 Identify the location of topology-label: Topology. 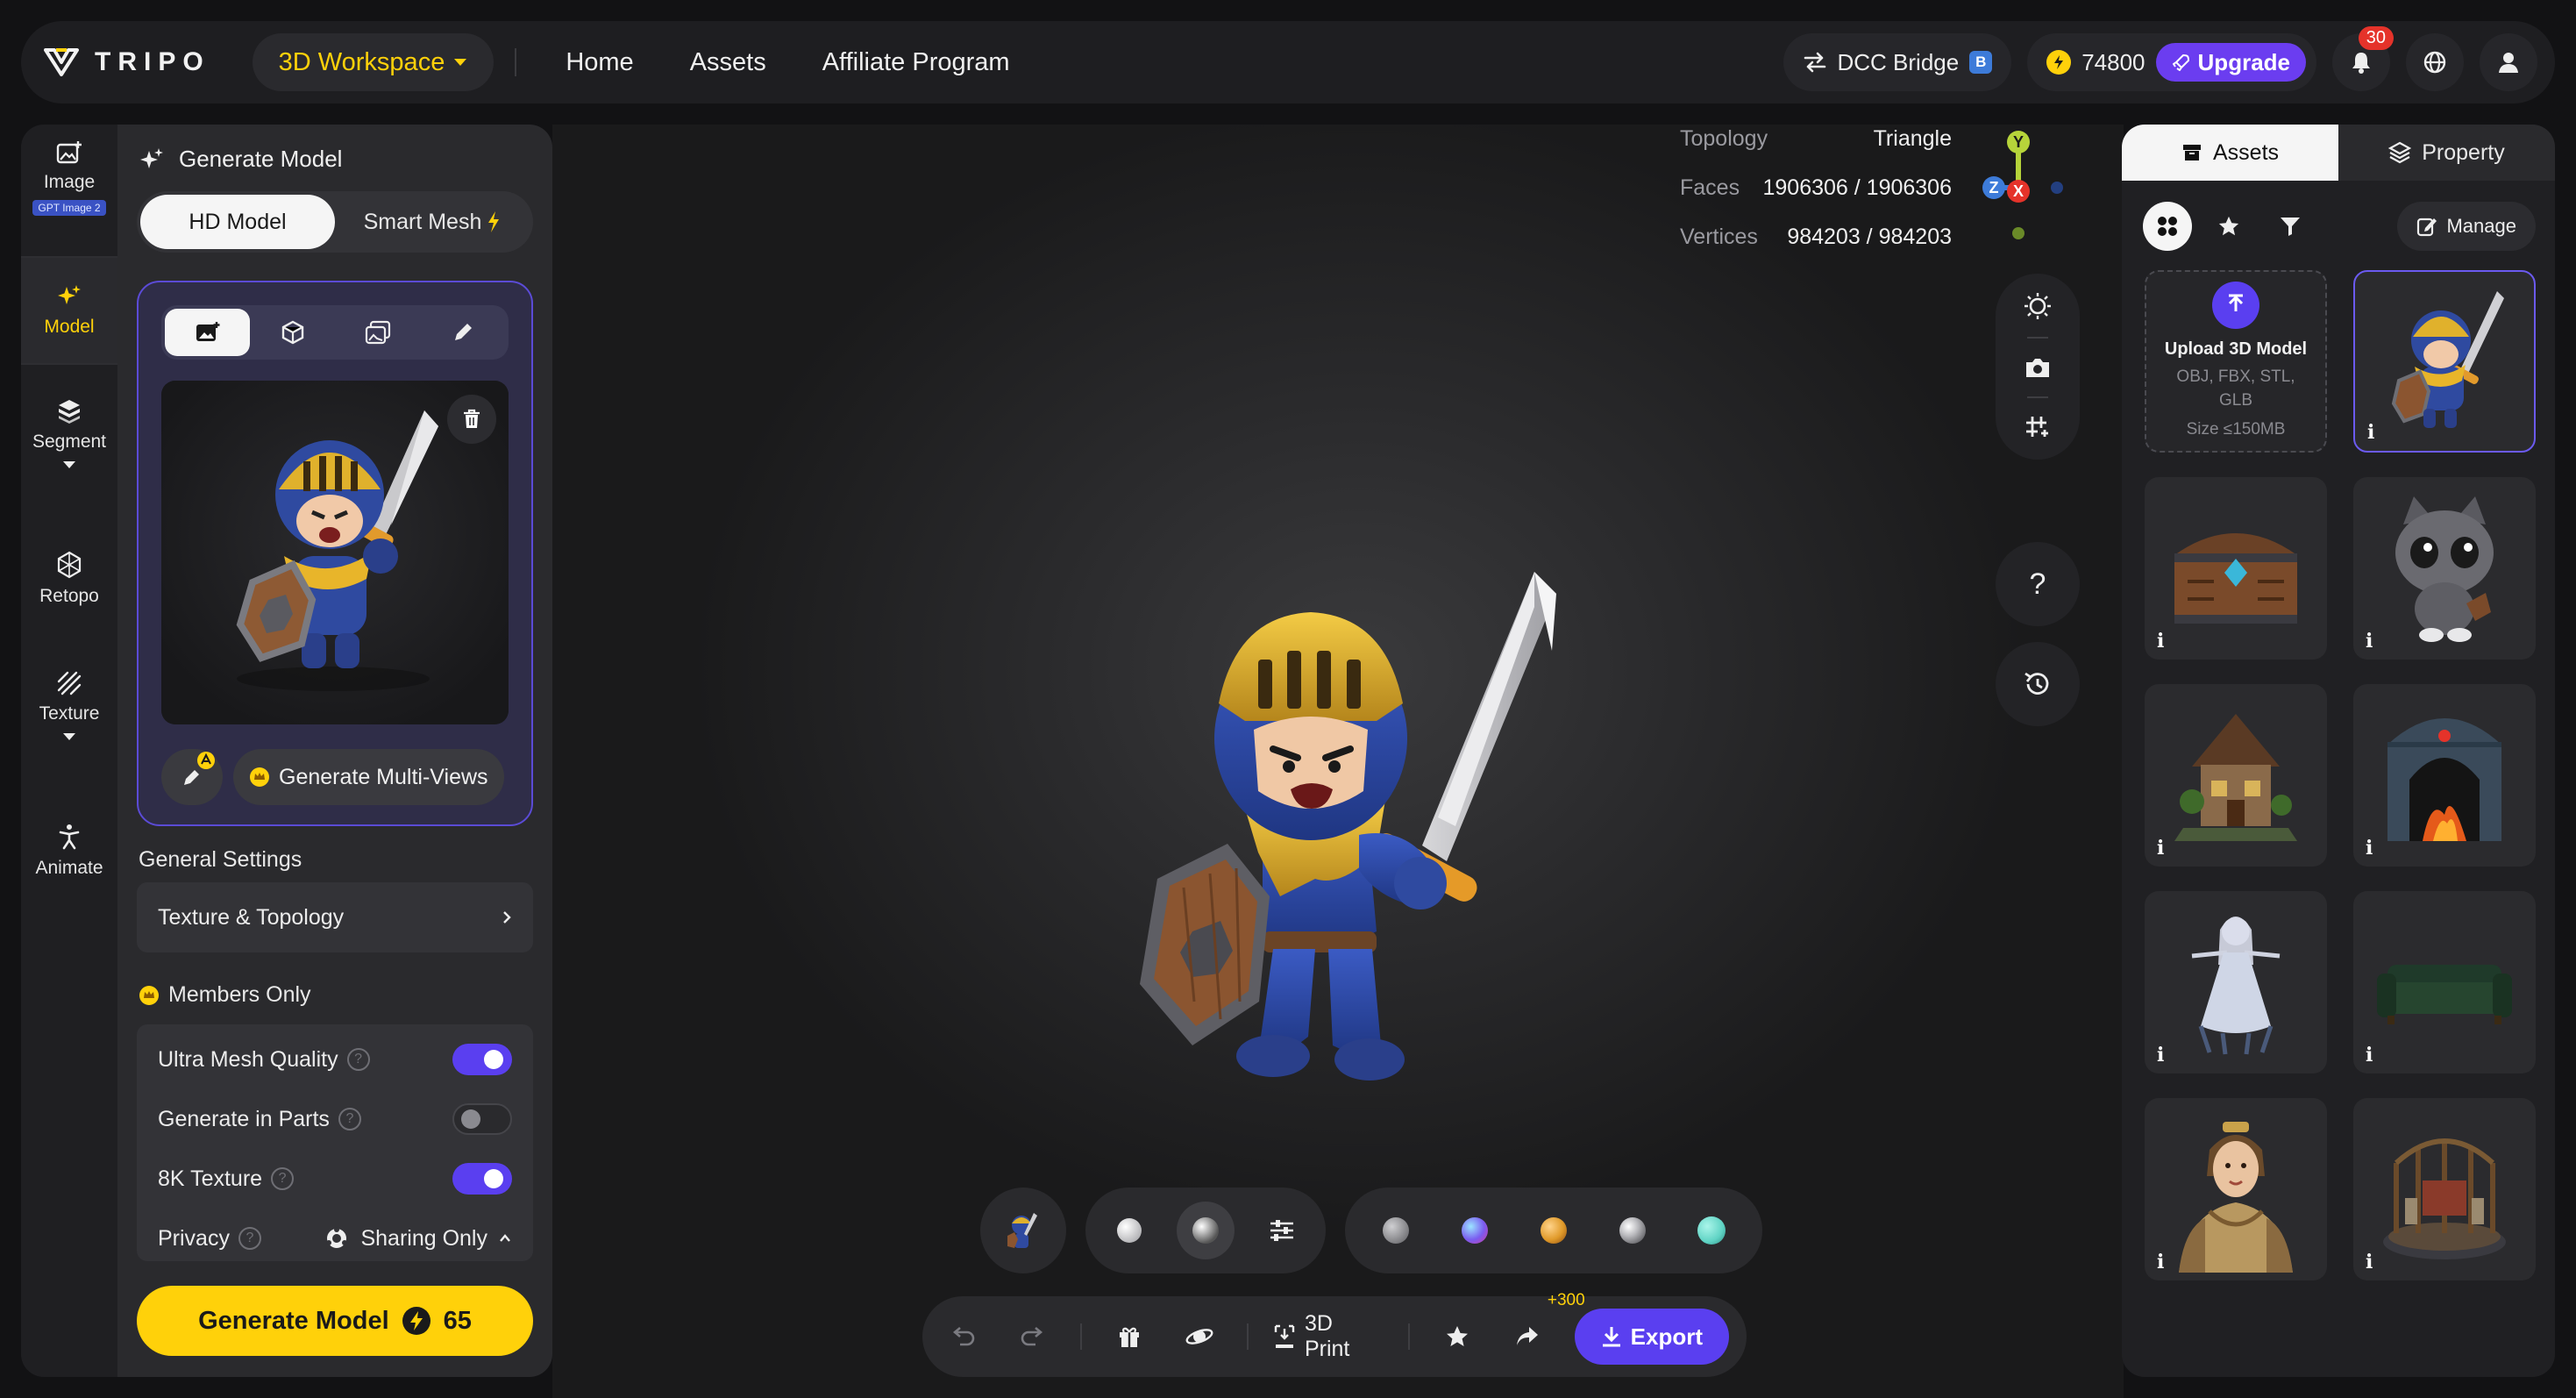
(1724, 138).